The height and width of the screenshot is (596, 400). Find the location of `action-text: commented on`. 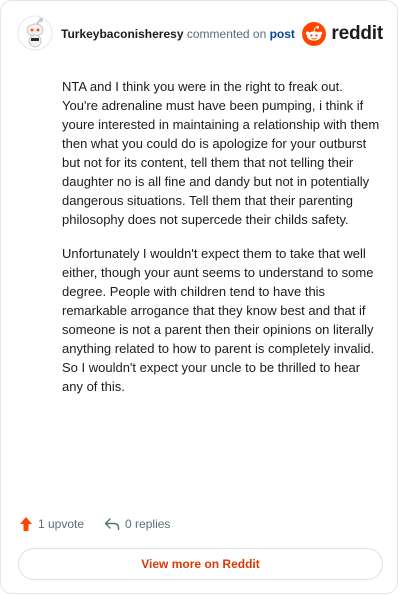

action-text: commented on is located at coordinates (226, 34).